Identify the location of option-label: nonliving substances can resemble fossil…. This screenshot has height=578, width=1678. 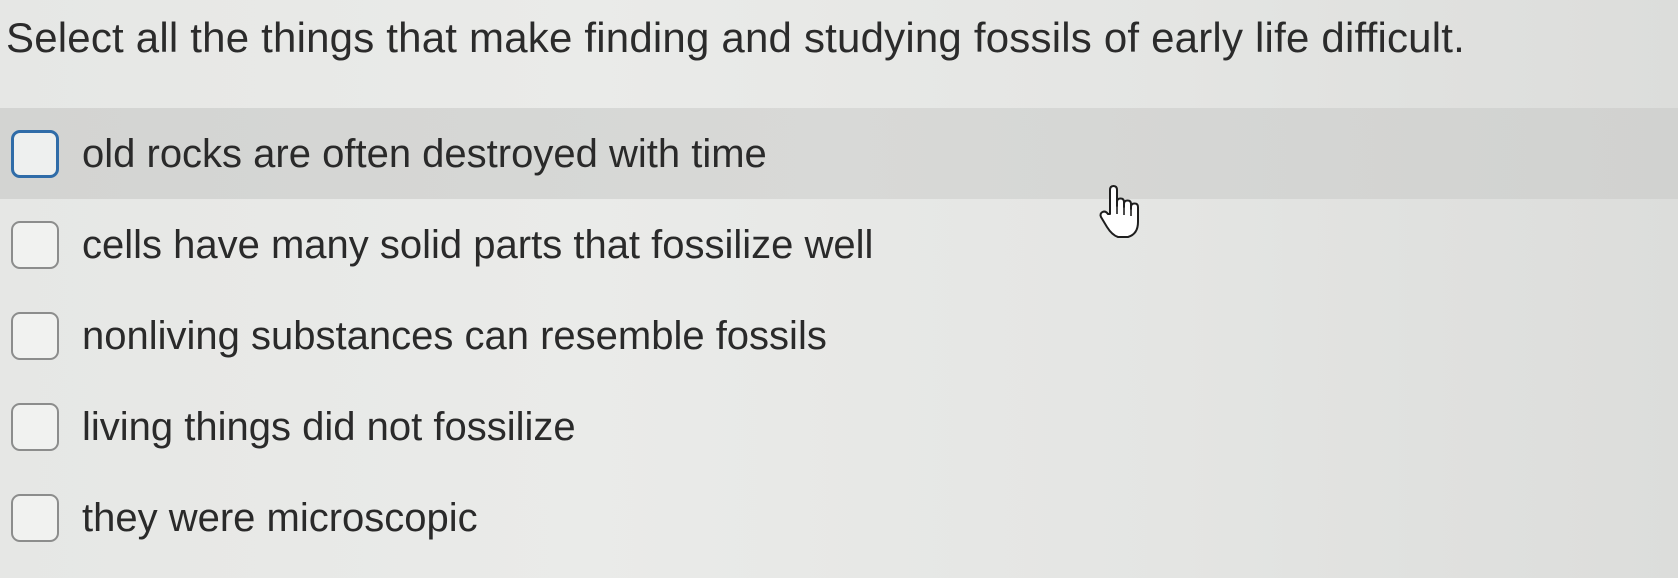
(454, 335).